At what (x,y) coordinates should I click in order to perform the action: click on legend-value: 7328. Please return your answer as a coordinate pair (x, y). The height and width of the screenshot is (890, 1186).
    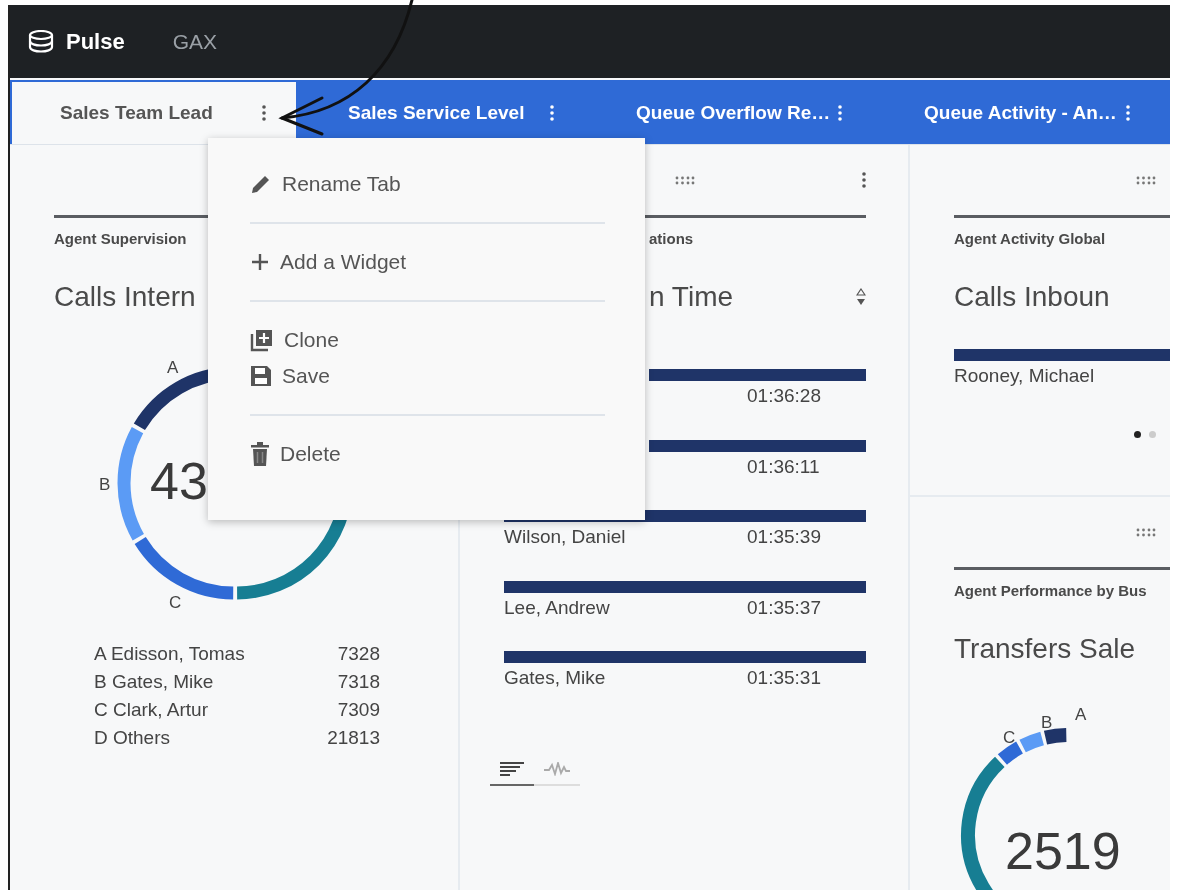
    Looking at the image, I should click on (358, 654).